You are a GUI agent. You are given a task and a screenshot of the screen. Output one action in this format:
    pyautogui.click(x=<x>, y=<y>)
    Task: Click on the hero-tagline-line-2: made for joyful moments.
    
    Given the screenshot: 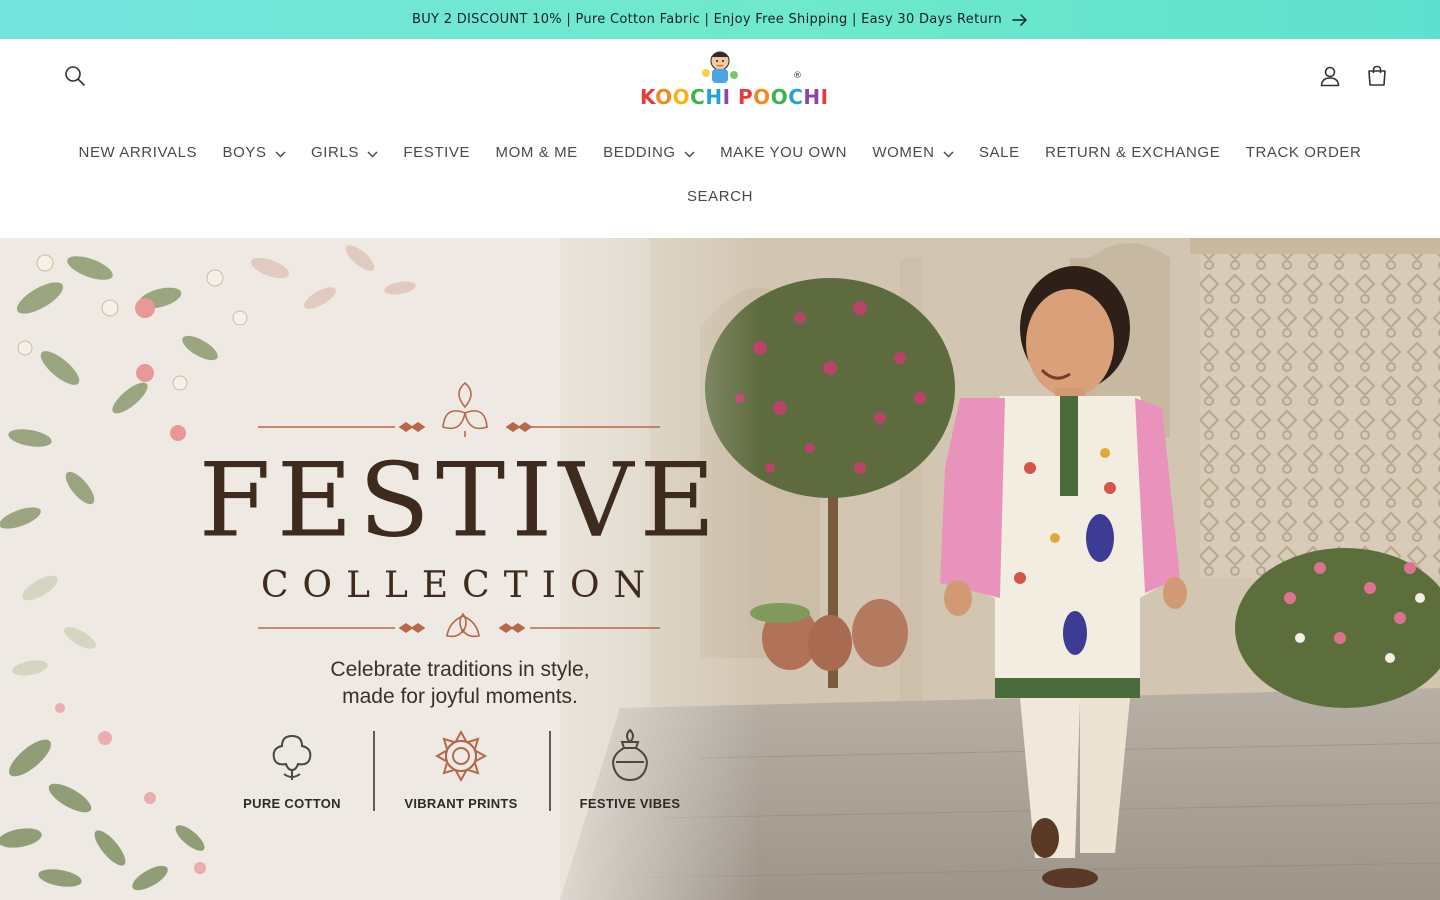 What is the action you would take?
    pyautogui.click(x=460, y=696)
    